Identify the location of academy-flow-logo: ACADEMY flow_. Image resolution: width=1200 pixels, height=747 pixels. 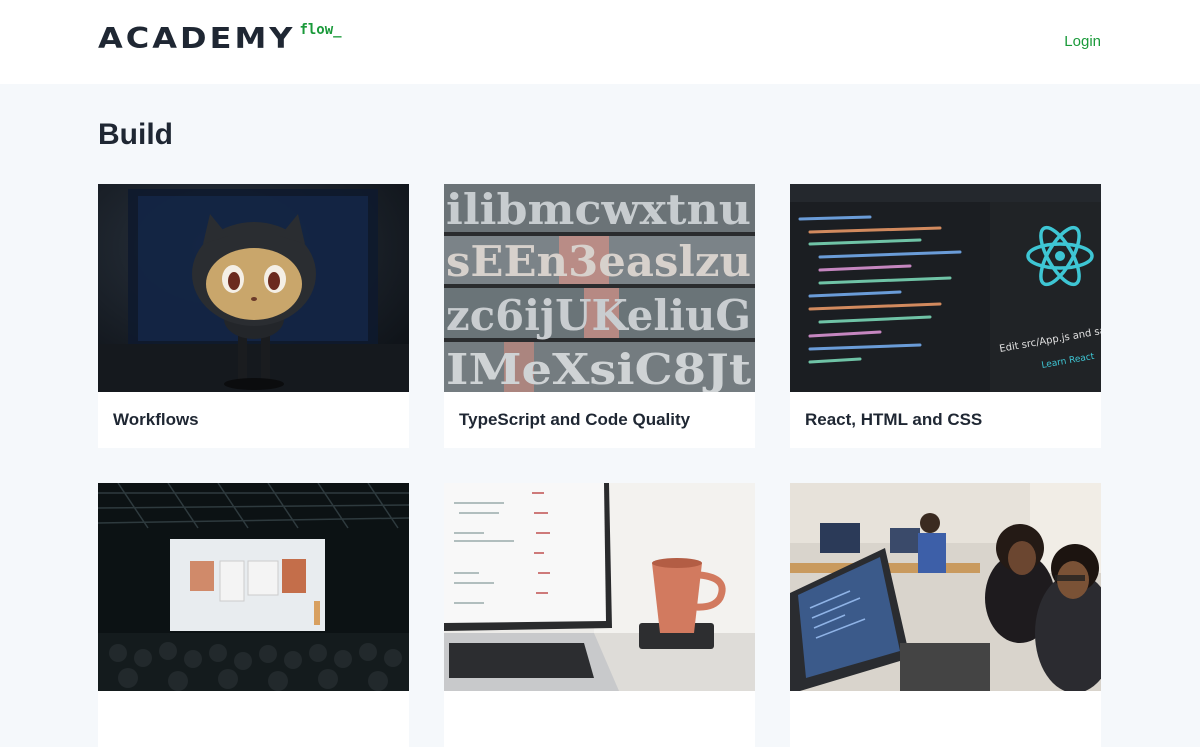
(220, 38).